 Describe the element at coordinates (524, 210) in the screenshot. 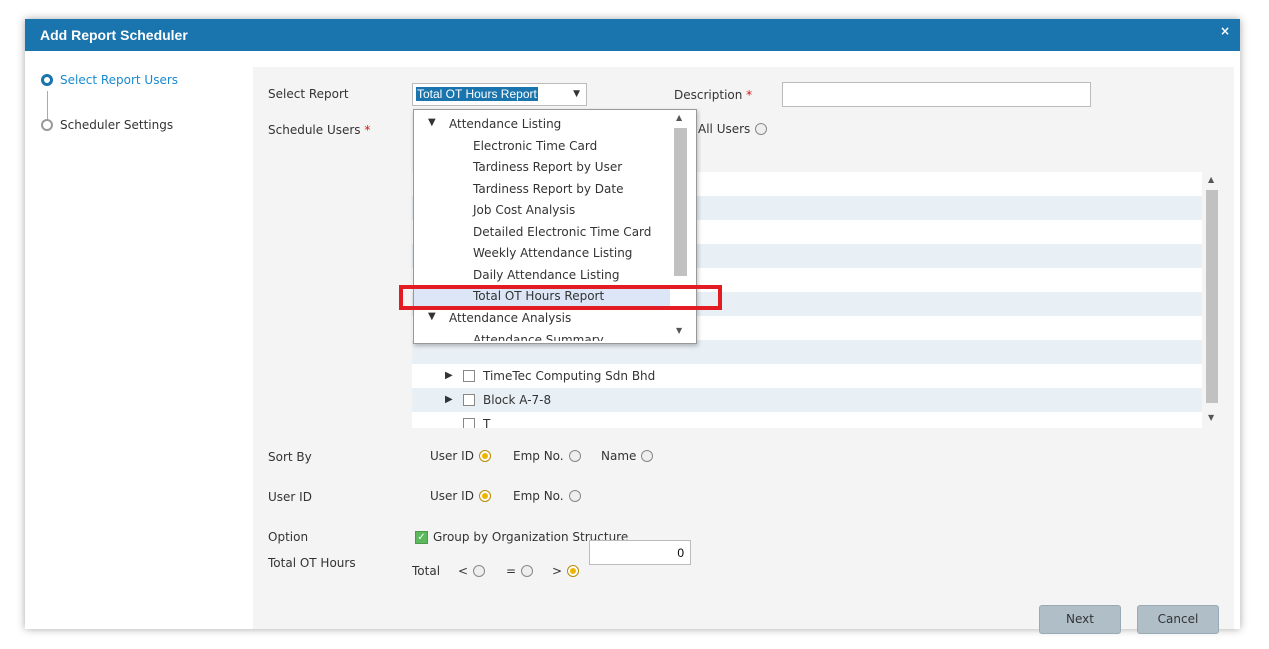

I see `dropdown-item-label: Job Cost Analysis` at that location.